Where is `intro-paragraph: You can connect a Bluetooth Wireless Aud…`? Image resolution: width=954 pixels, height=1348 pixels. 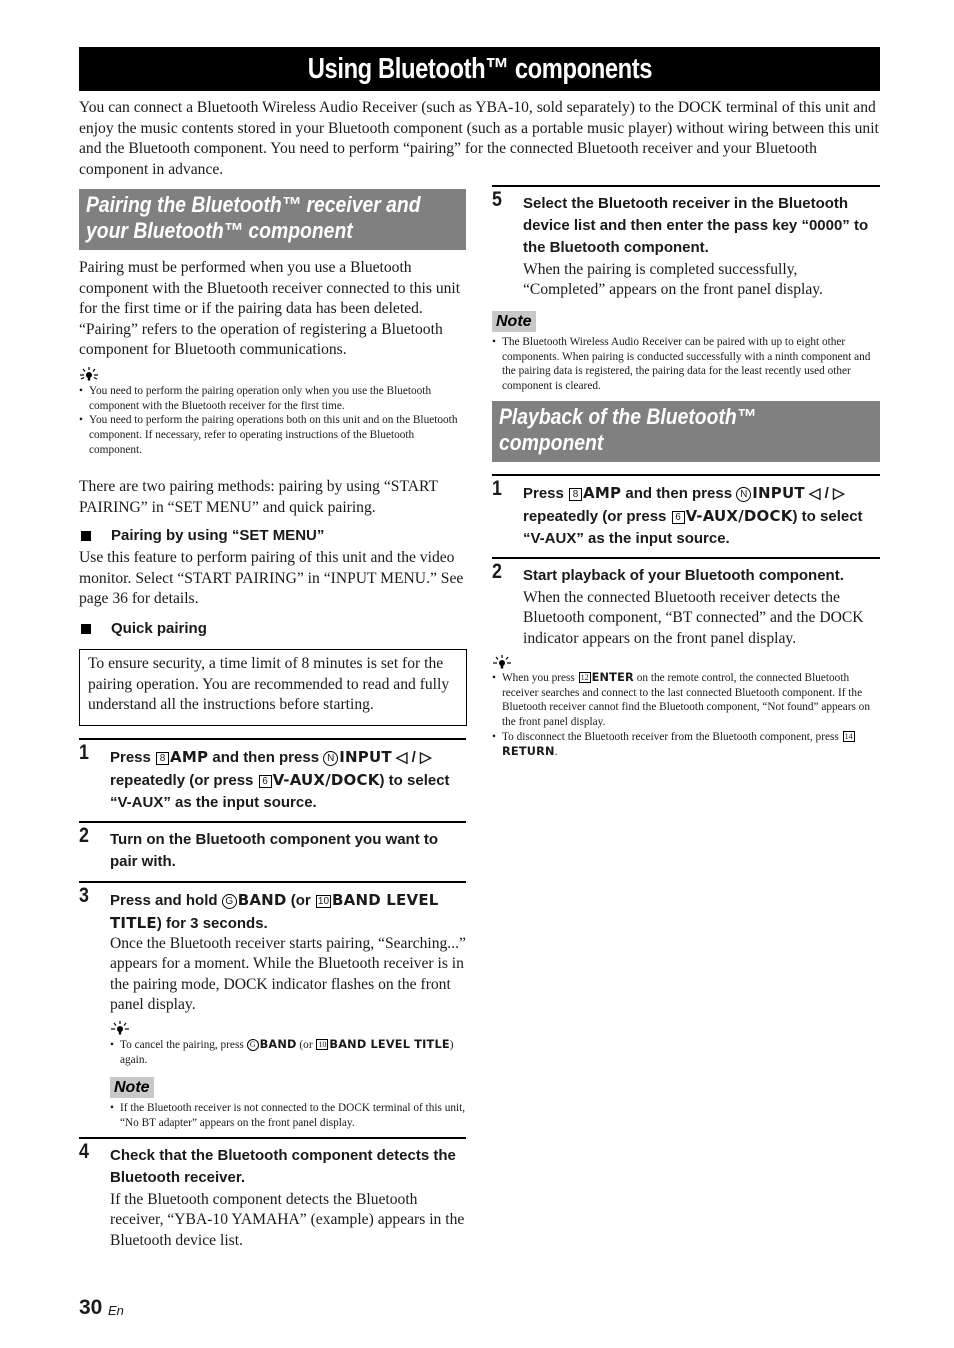
intro-paragraph: You can connect a Bluetooth Wireless Aud… is located at coordinates (479, 138).